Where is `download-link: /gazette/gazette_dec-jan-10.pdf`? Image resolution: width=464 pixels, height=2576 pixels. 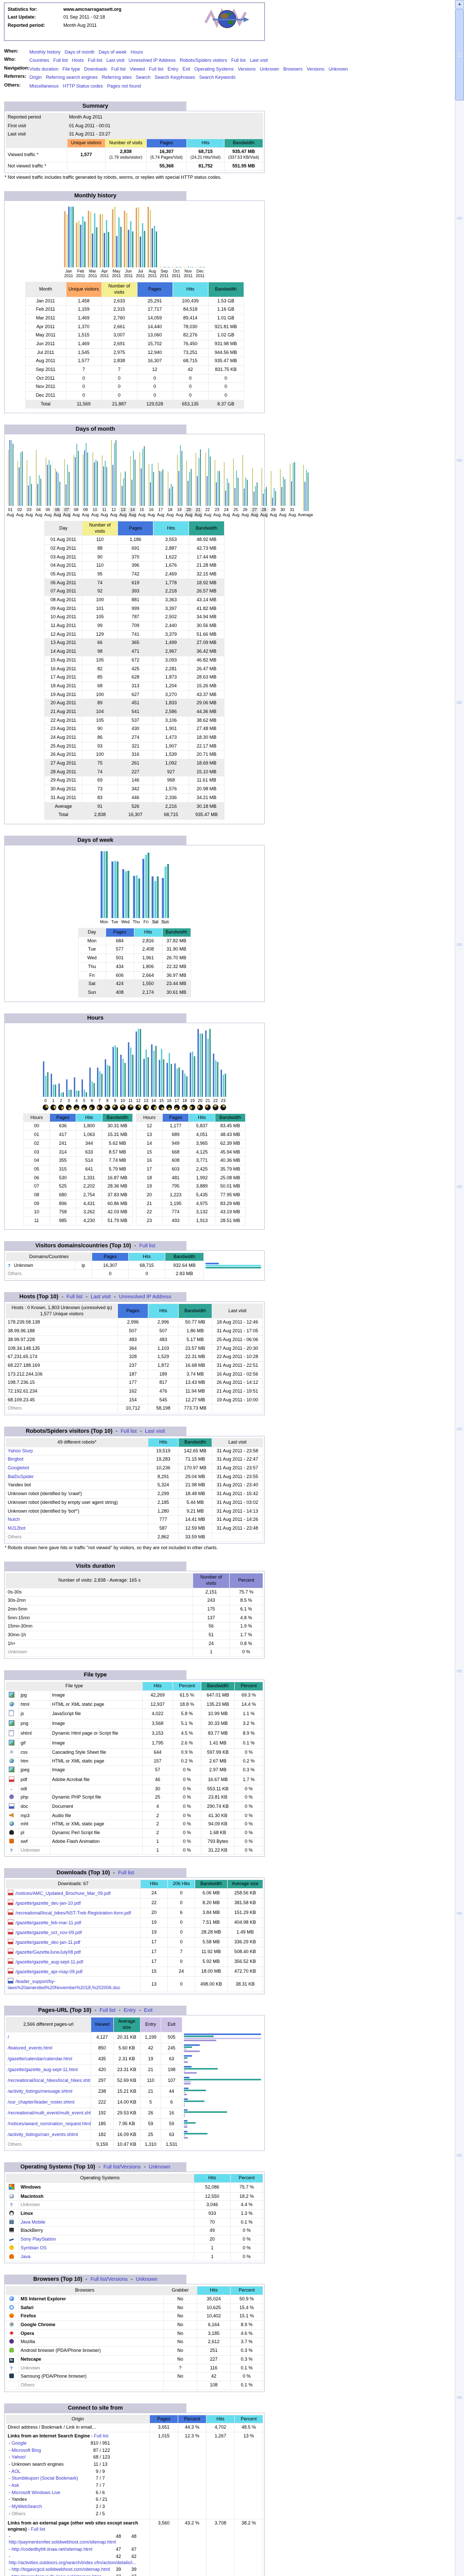 download-link: /gazette/gazette_dec-jan-10.pdf is located at coordinates (48, 1903).